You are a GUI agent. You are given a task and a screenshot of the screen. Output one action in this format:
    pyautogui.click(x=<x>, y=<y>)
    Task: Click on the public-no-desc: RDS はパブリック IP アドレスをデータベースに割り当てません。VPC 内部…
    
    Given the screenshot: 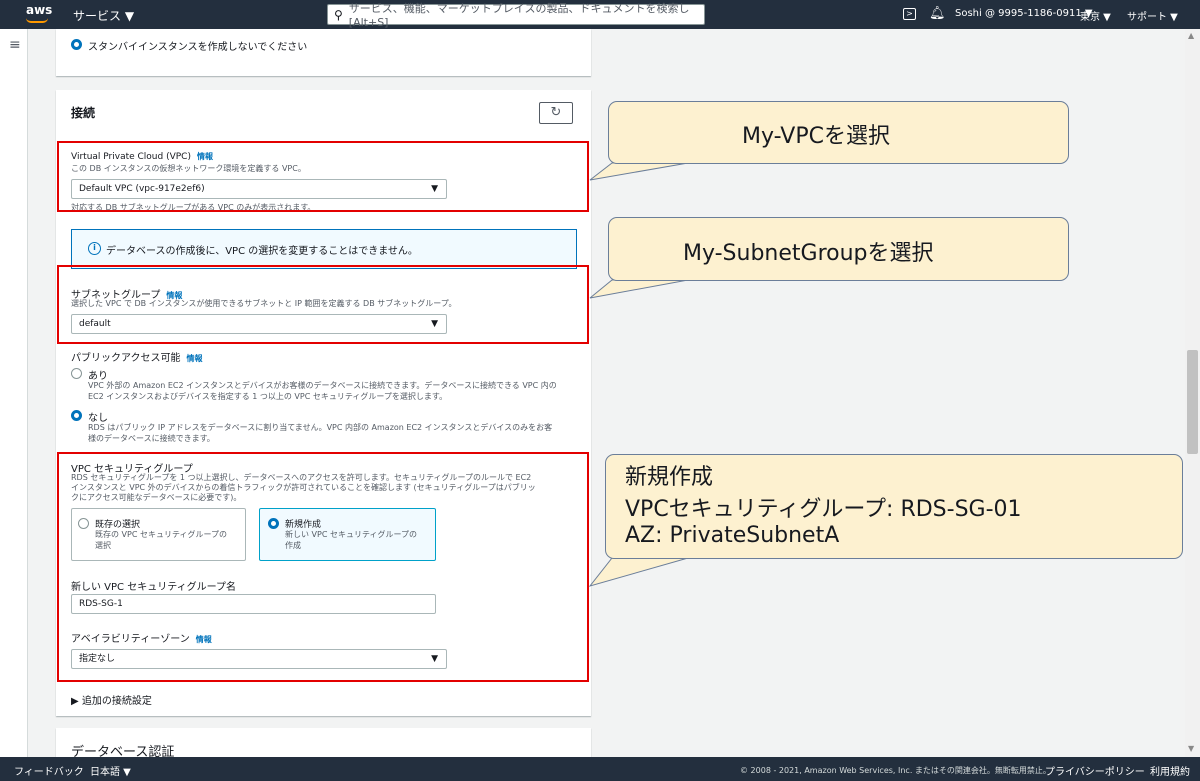 What is the action you would take?
    pyautogui.click(x=320, y=427)
    